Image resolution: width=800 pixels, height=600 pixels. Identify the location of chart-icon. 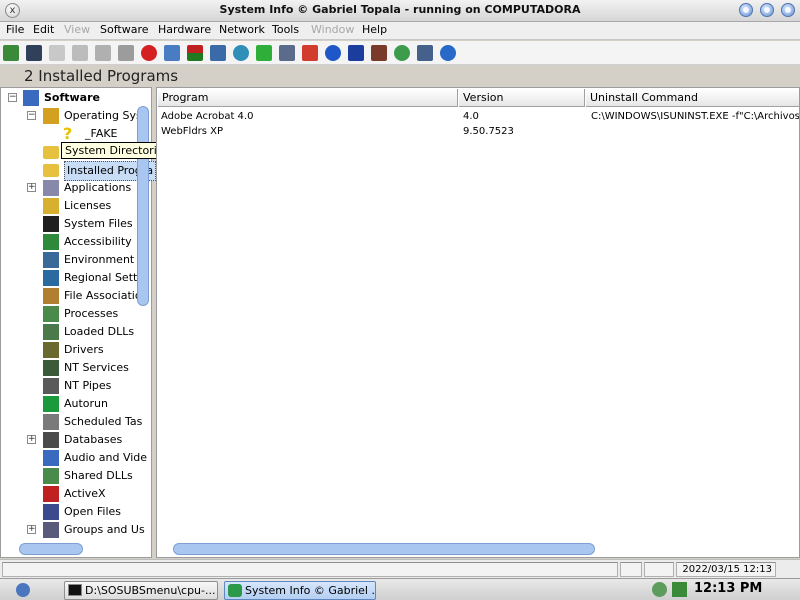
(195, 53).